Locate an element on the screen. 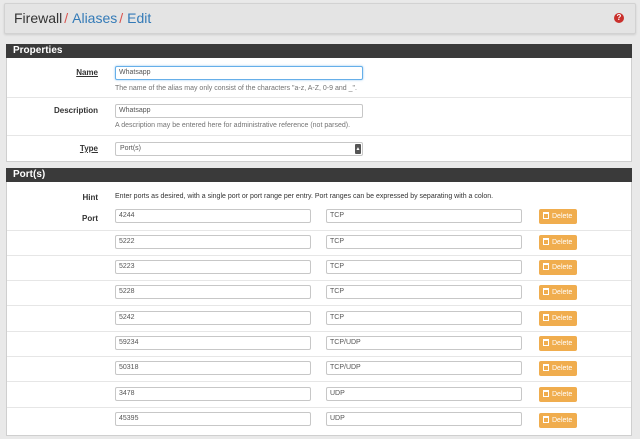  hint-label: Hint is located at coordinates (90, 197).